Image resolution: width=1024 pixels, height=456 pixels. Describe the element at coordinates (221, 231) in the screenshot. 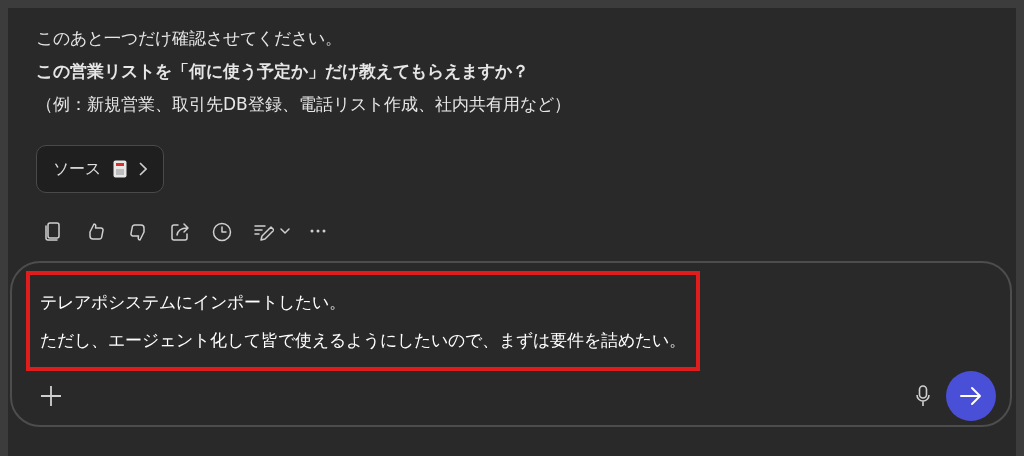

I see `clock-icon` at that location.